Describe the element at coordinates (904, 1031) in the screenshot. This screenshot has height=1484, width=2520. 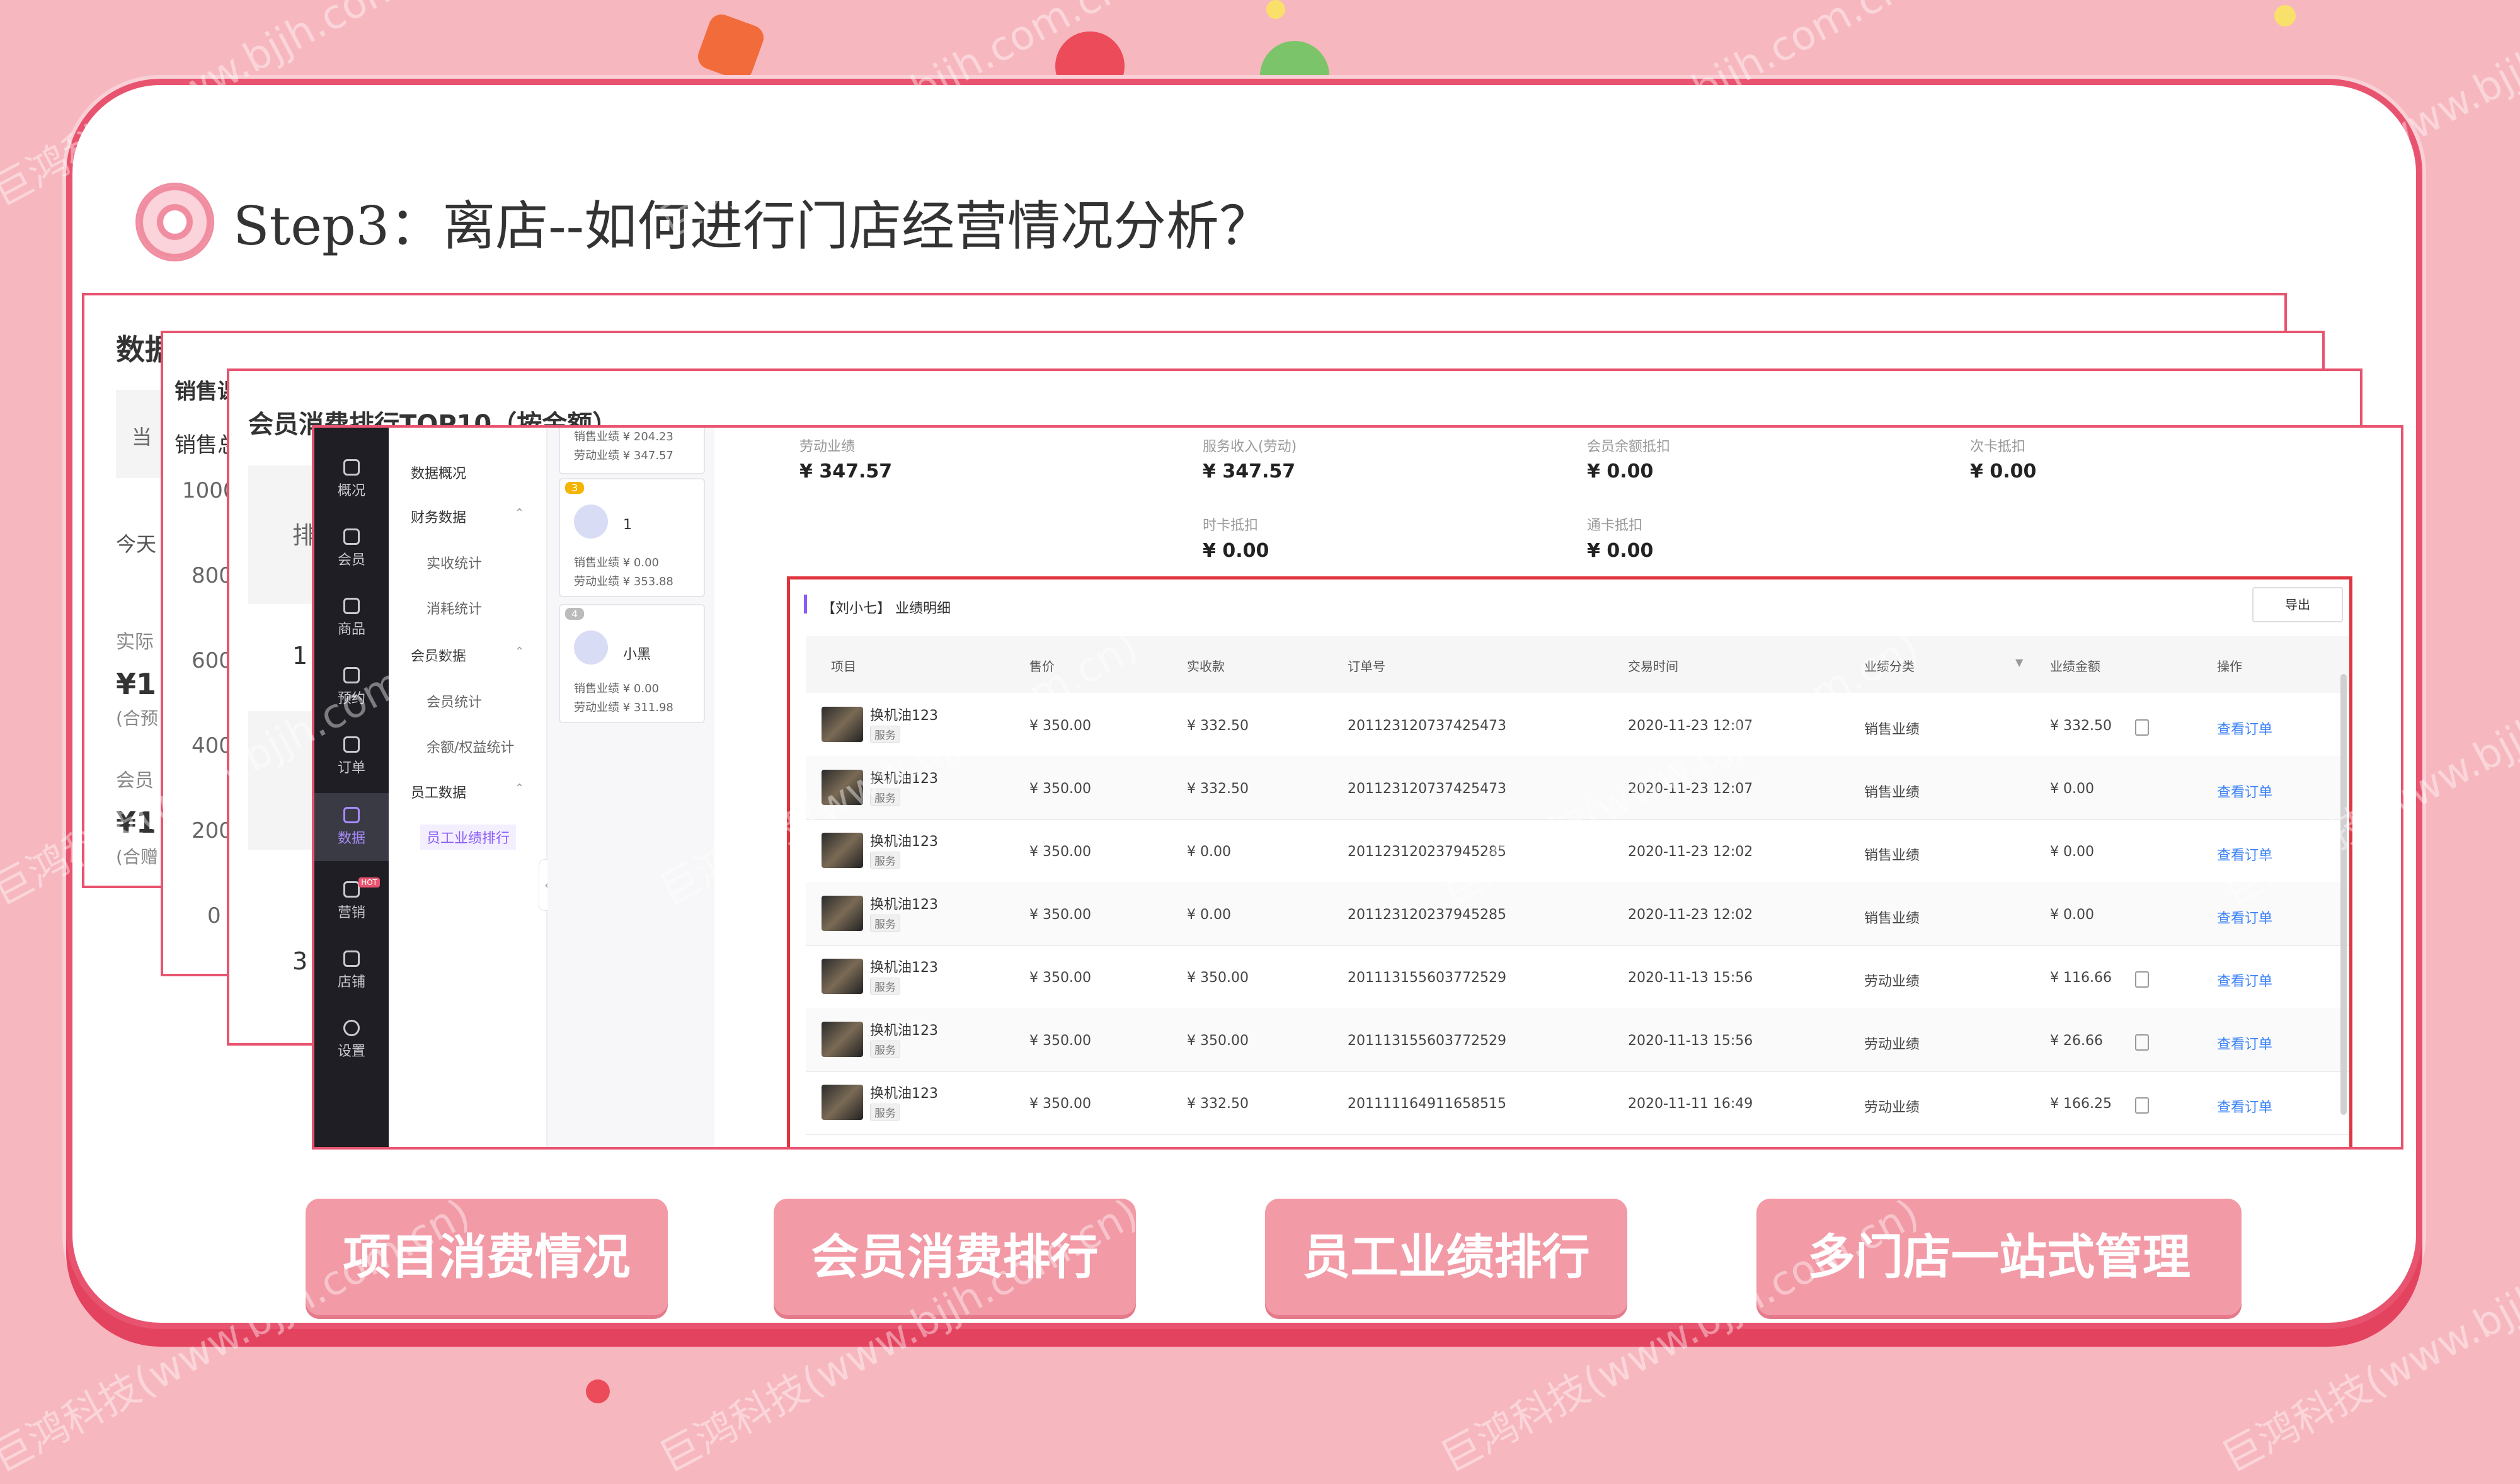
I see `product-name: 换机油123` at that location.